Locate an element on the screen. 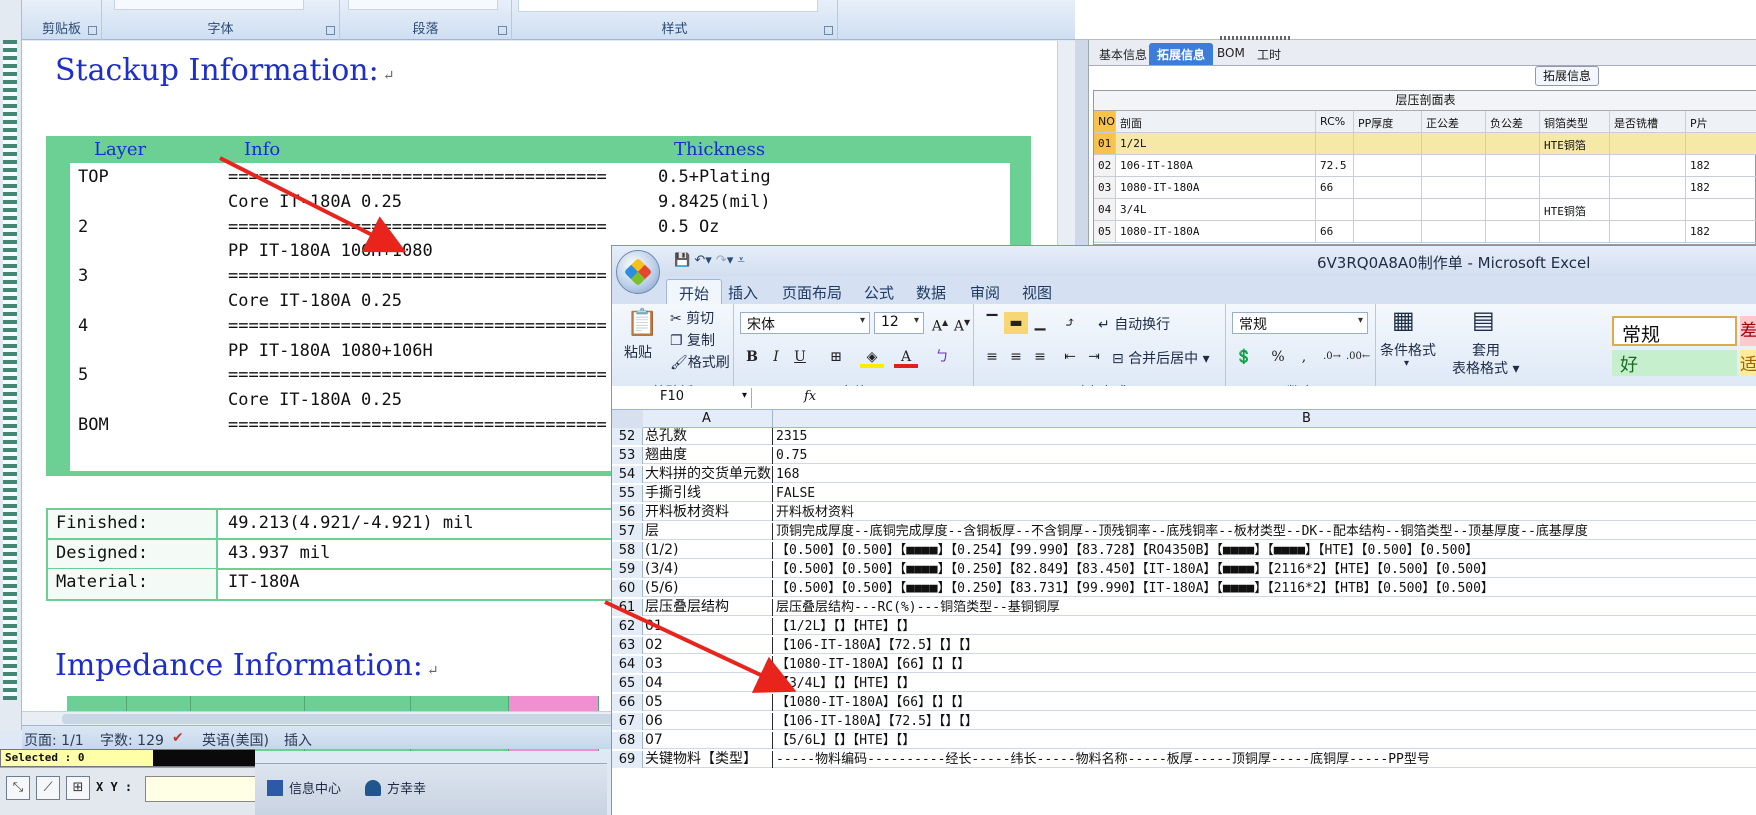 The image size is (1756, 815). cell-a: 手撕引线 is located at coordinates (708, 493).